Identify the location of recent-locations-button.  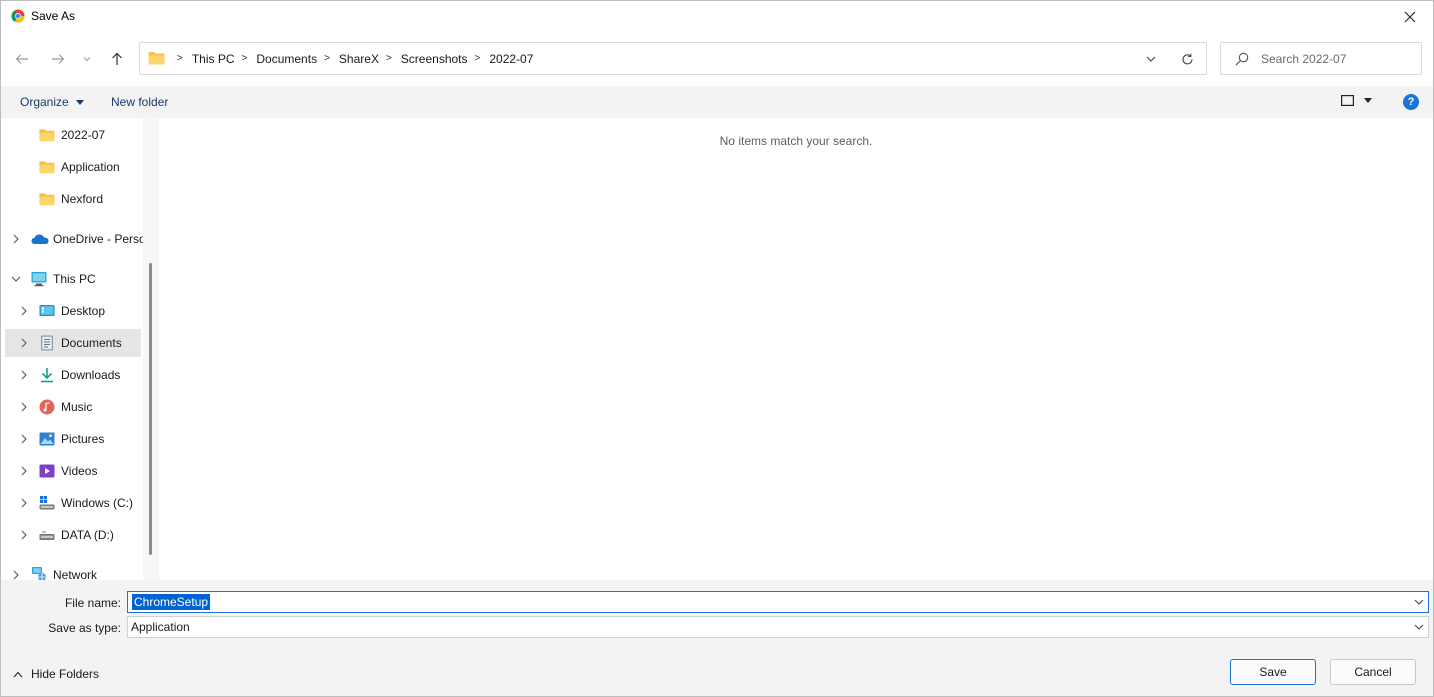
(87, 59).